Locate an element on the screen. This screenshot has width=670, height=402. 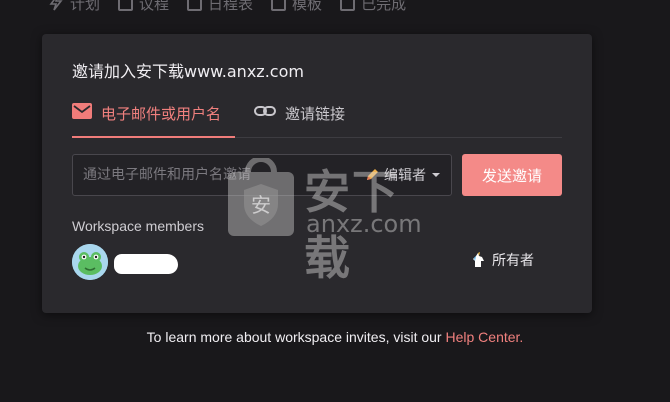
pencil-icon is located at coordinates (372, 174).